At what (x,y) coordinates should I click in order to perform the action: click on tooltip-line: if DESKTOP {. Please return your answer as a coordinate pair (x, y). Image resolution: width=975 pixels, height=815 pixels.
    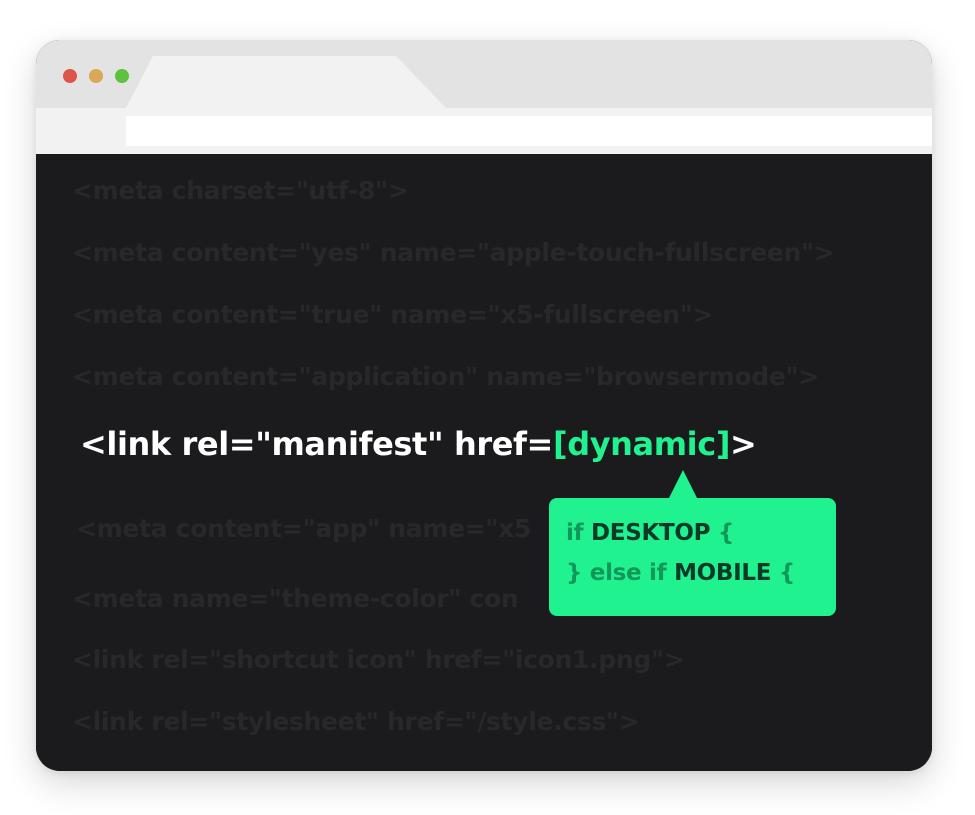
    Looking at the image, I should click on (650, 533).